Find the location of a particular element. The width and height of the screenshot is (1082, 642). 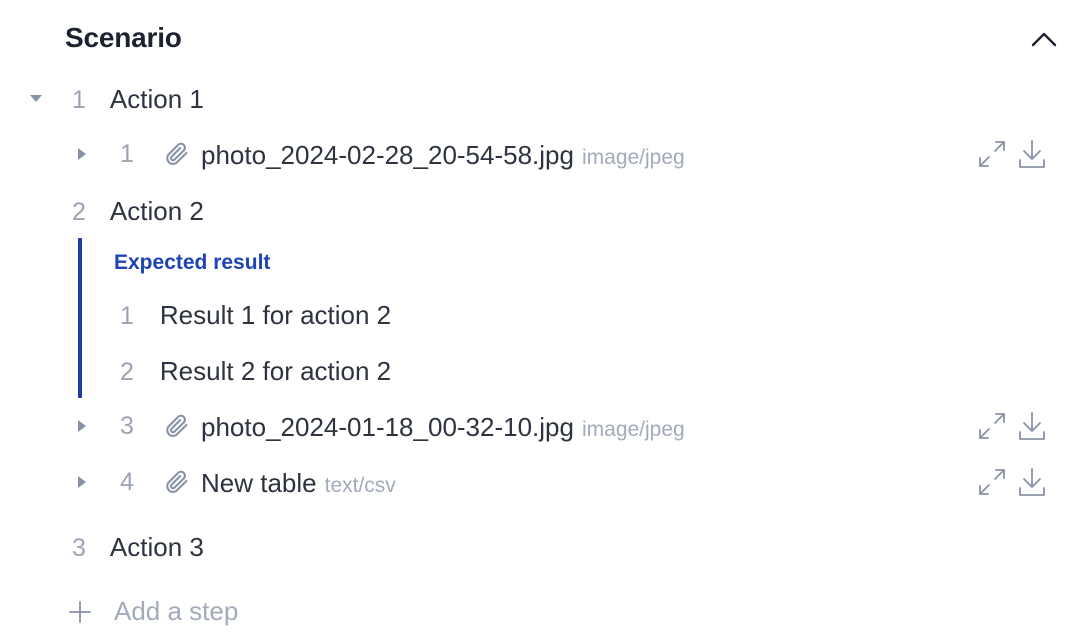

step-number: 2 is located at coordinates (79, 212).